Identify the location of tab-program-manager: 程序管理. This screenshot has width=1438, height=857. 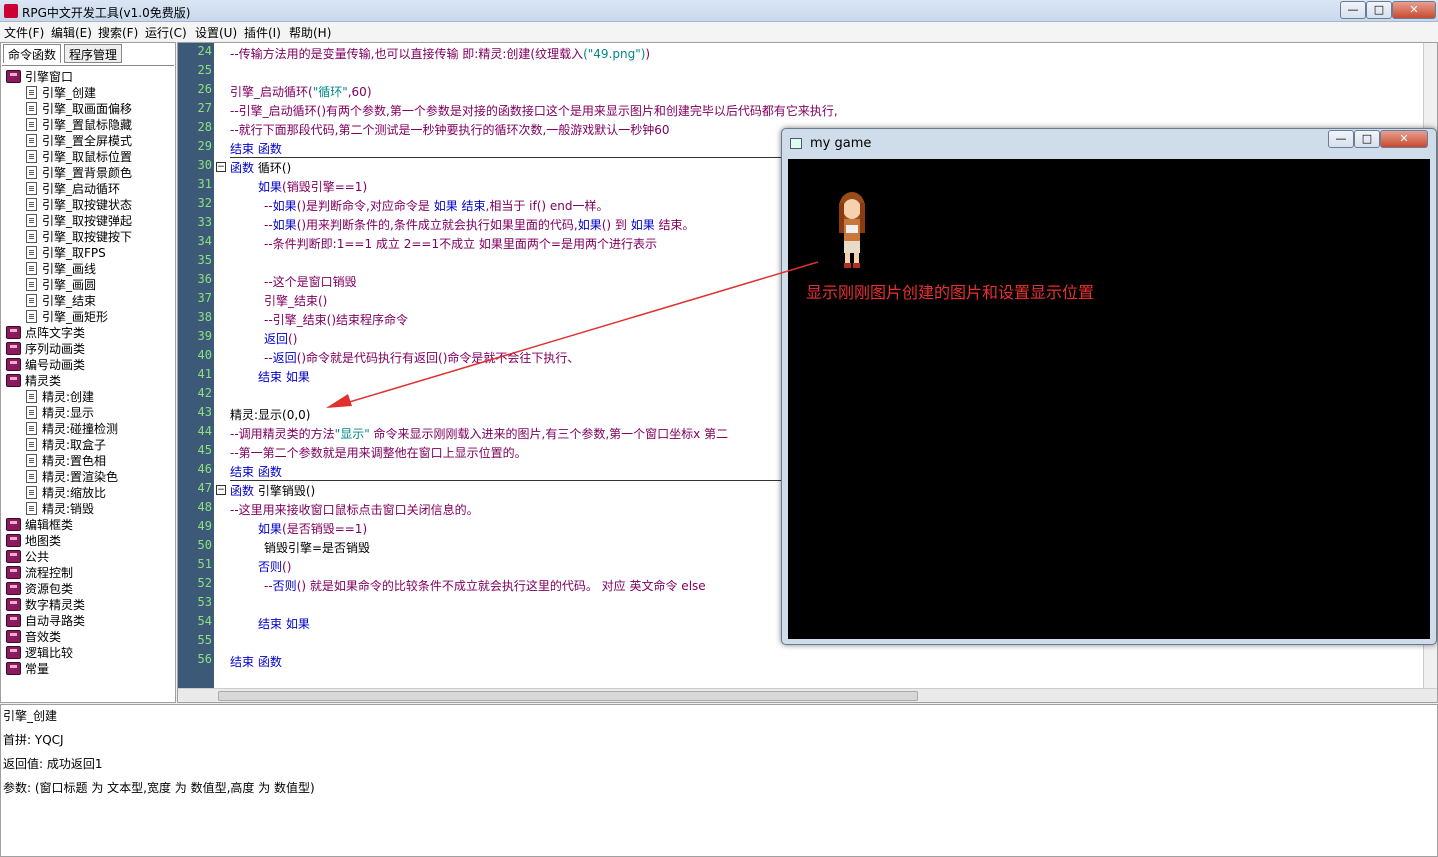
(93, 53).